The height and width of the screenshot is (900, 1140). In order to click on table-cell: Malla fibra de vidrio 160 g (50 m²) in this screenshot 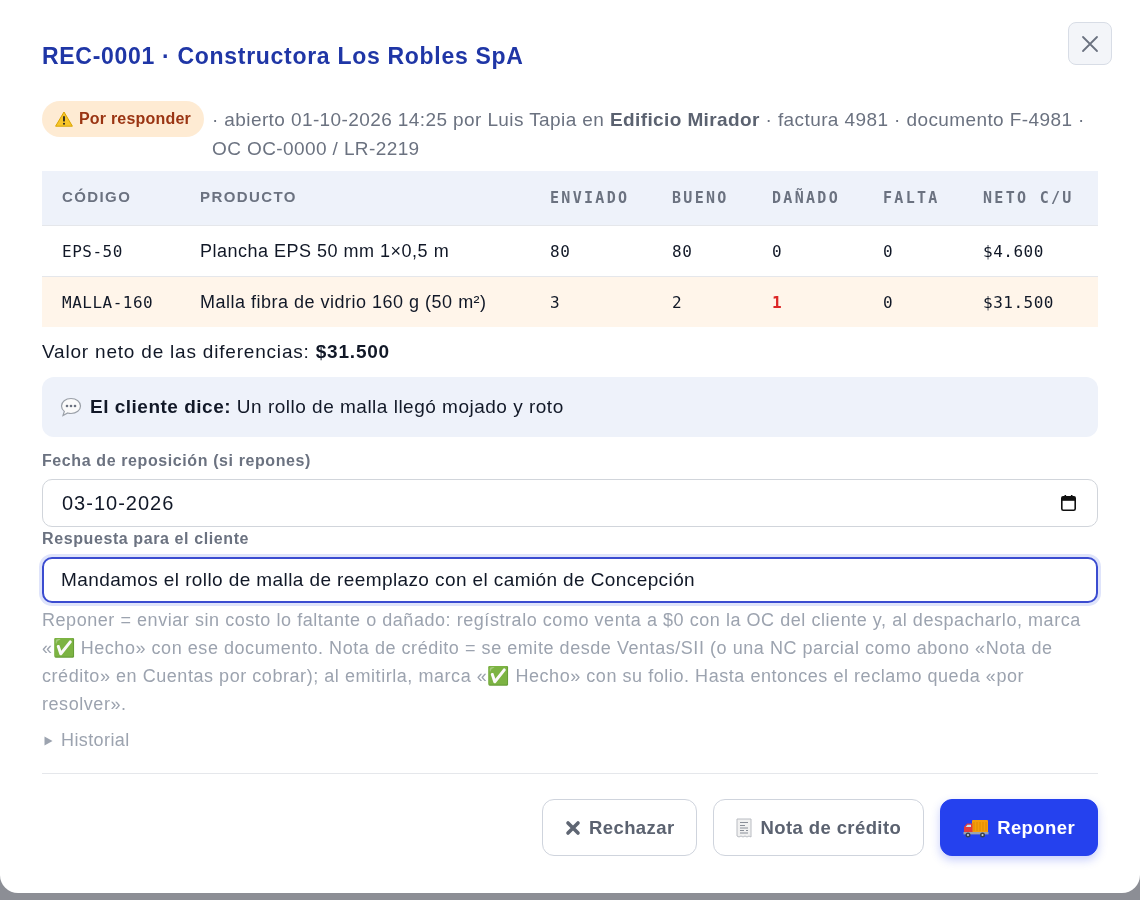, I will do `click(355, 301)`.